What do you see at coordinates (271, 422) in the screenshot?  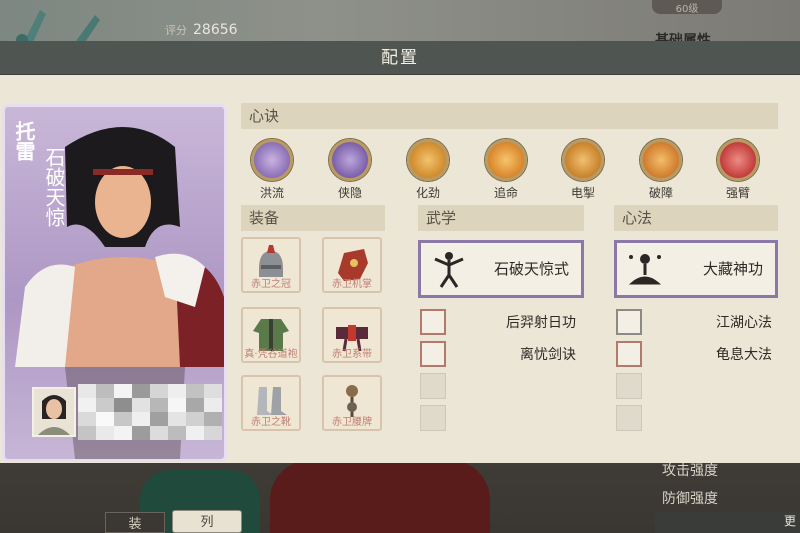 I see `equipment-label: 赤卫之靴` at bounding box center [271, 422].